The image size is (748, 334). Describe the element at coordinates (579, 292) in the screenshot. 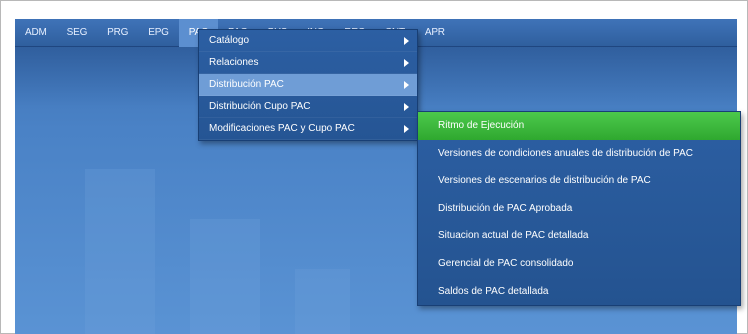

I see `submenu-item-saldos-detallada: Saldos de PAC detallada` at that location.